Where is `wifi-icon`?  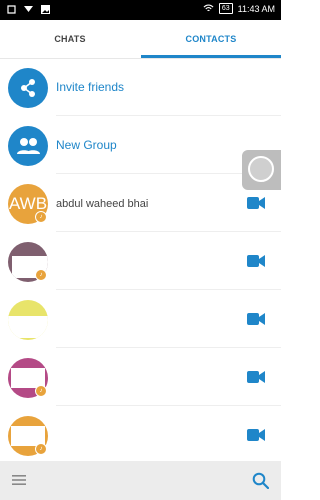
wifi-icon is located at coordinates (208, 8).